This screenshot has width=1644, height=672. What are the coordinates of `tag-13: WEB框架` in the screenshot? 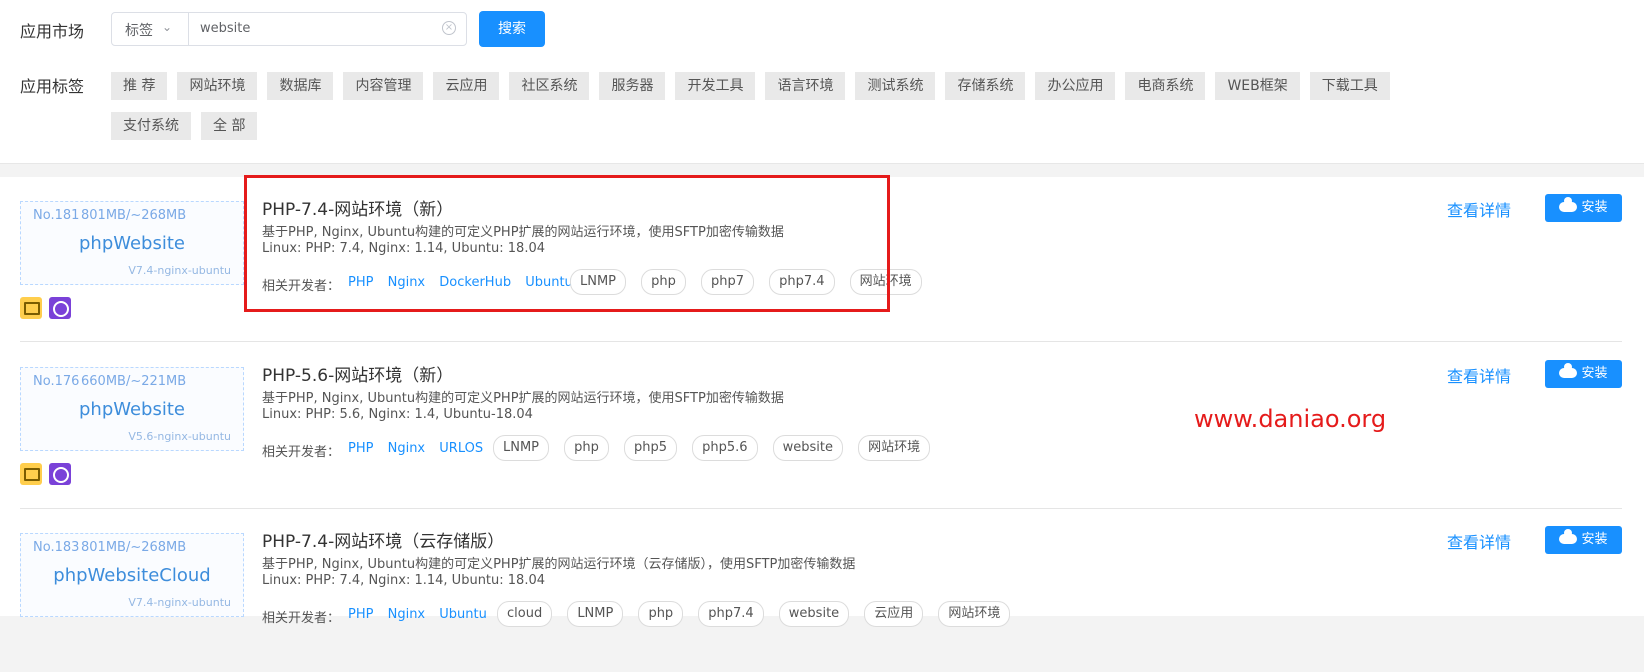 It's located at (1257, 86).